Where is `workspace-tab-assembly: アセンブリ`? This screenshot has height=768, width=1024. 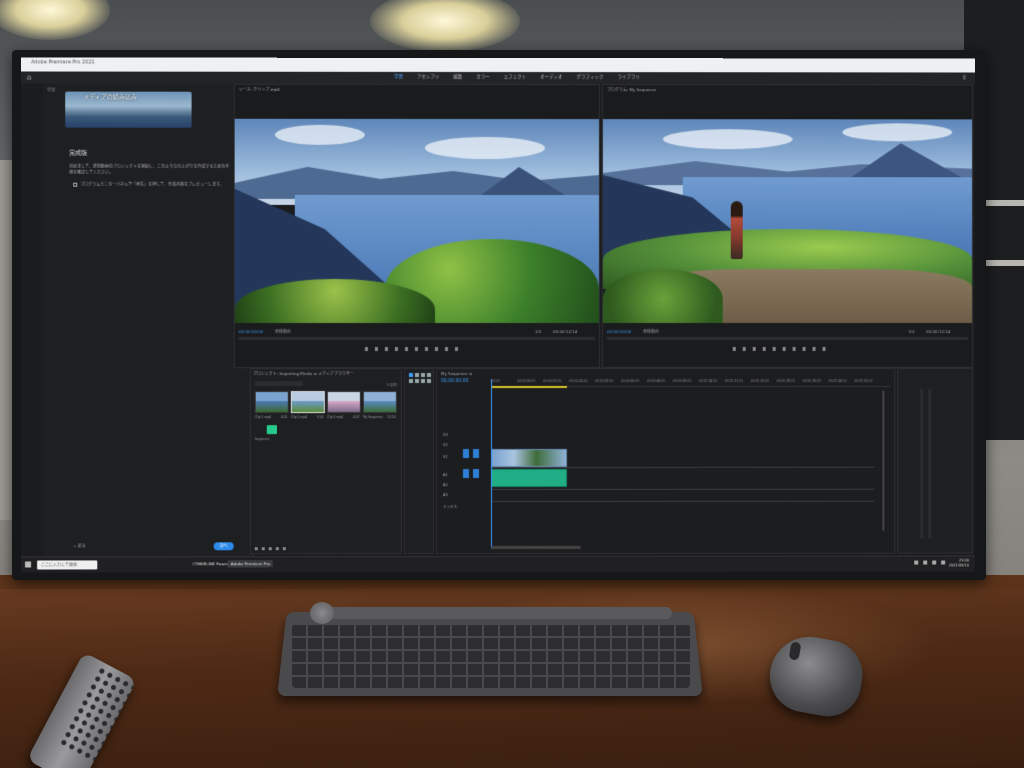
workspace-tab-assembly: アセンブリ is located at coordinates (428, 77).